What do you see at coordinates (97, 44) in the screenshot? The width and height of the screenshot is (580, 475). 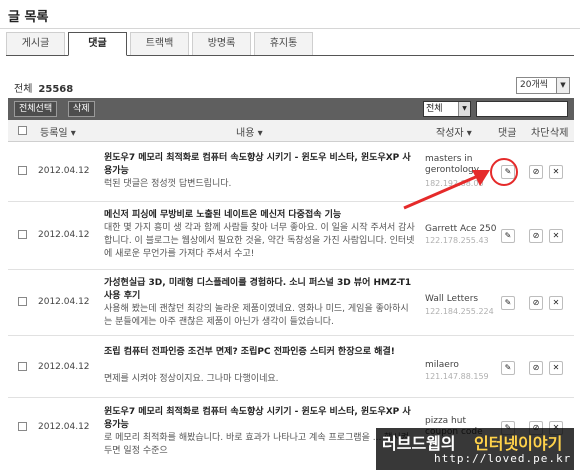 I see `tab-comments: 댓글` at bounding box center [97, 44].